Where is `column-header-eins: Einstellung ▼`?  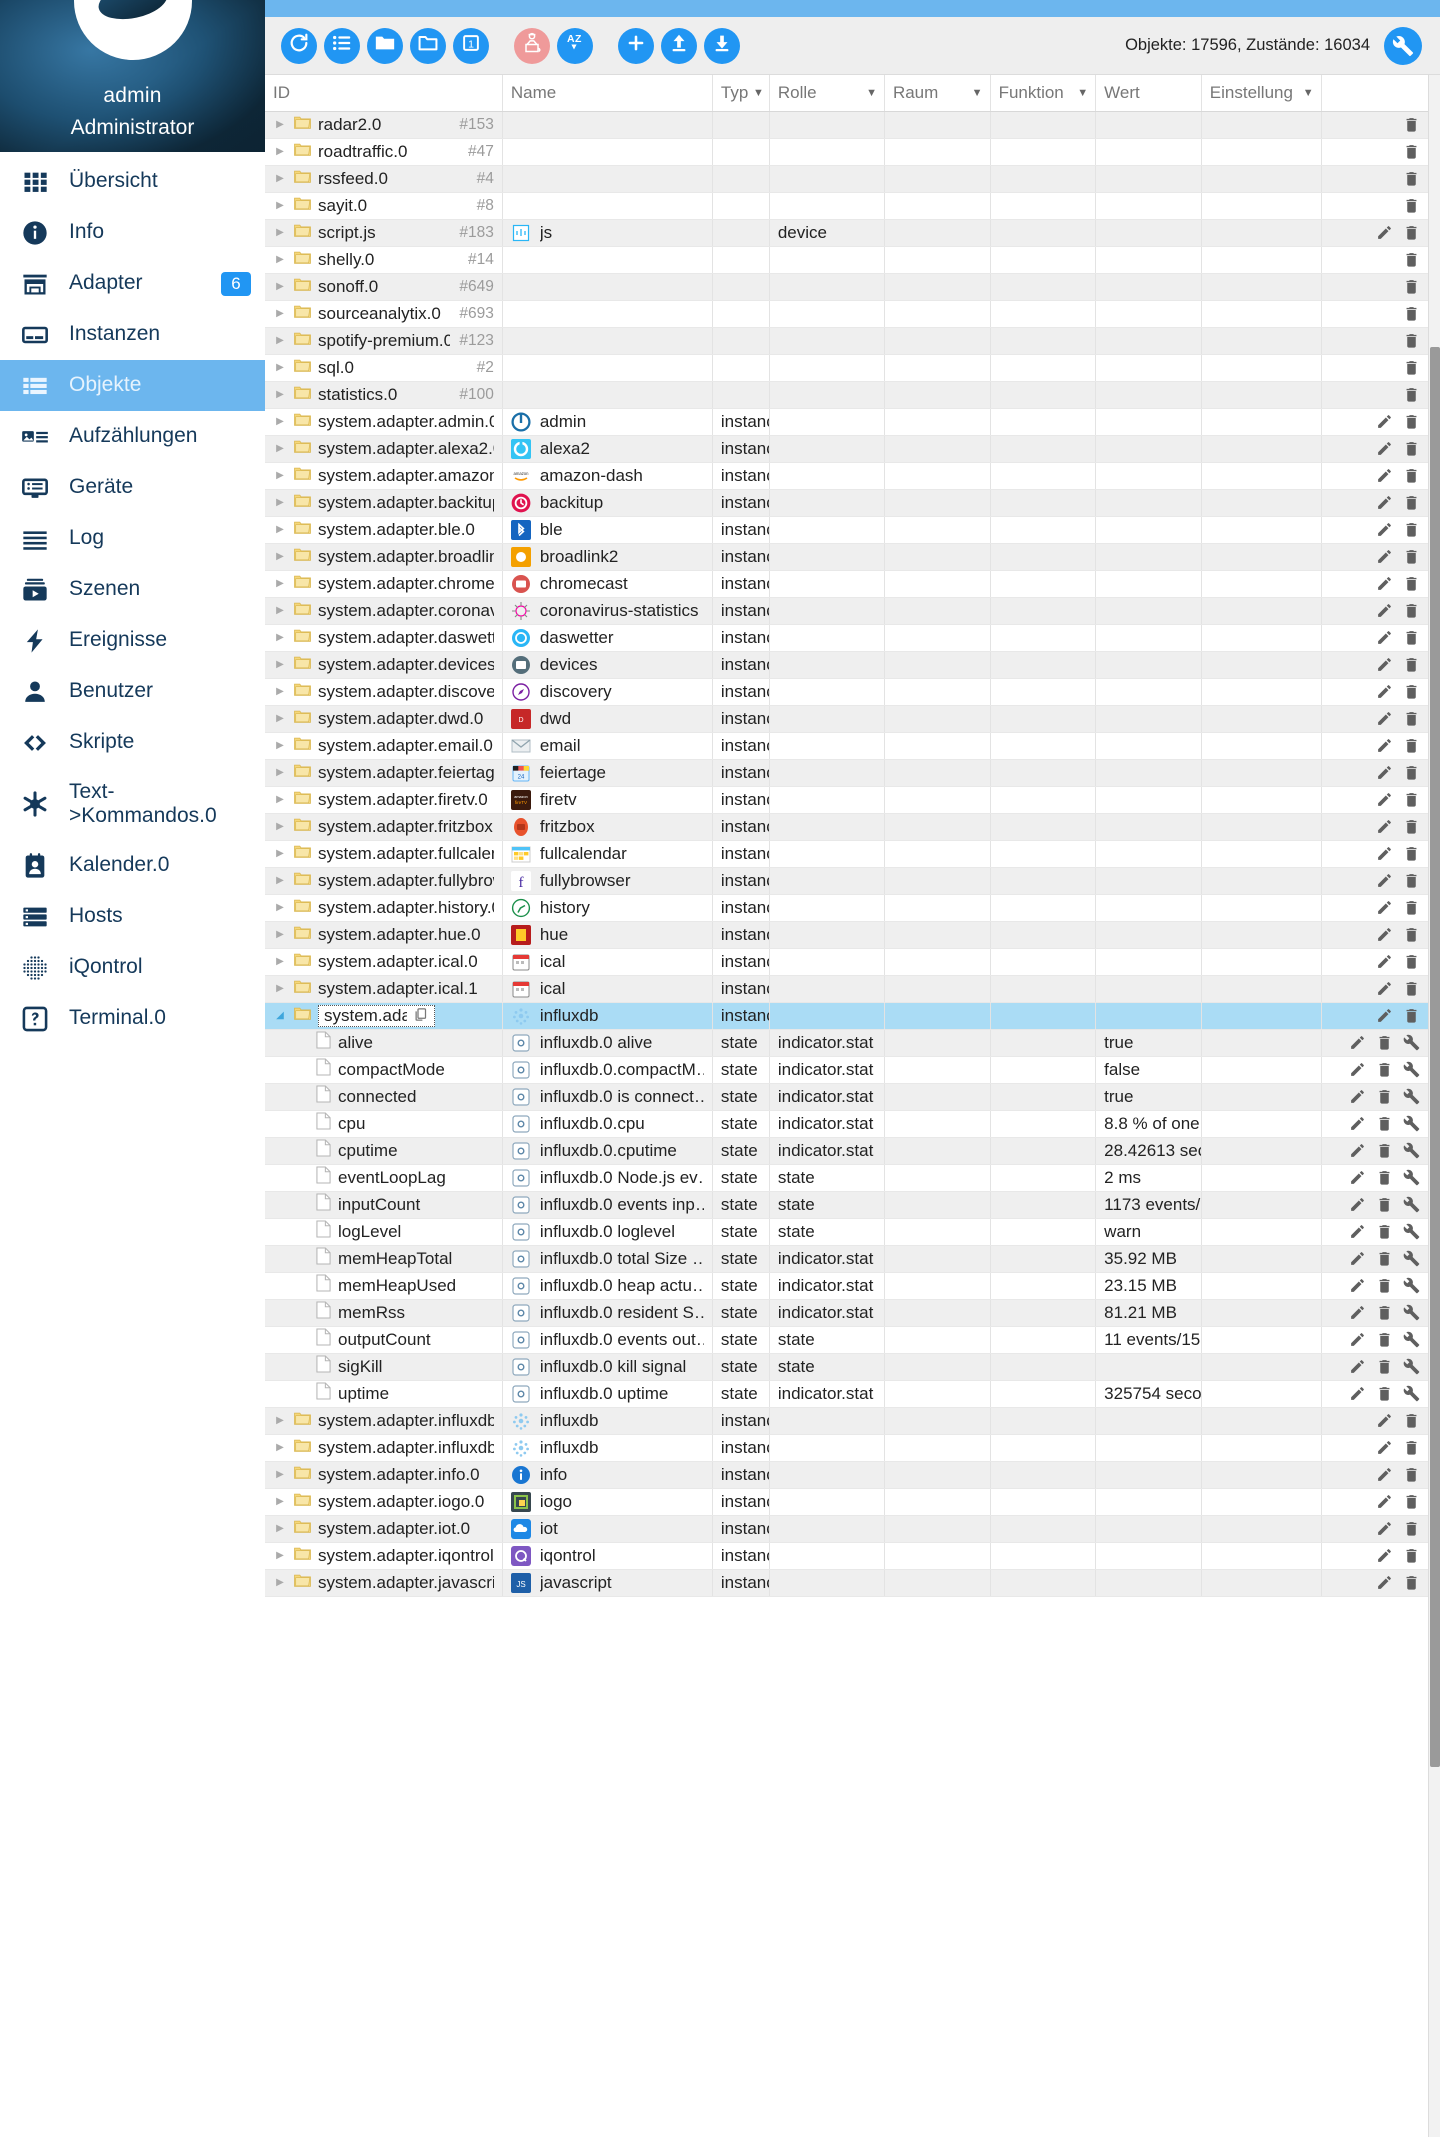
column-header-eins: Einstellung ▼ is located at coordinates (1261, 93).